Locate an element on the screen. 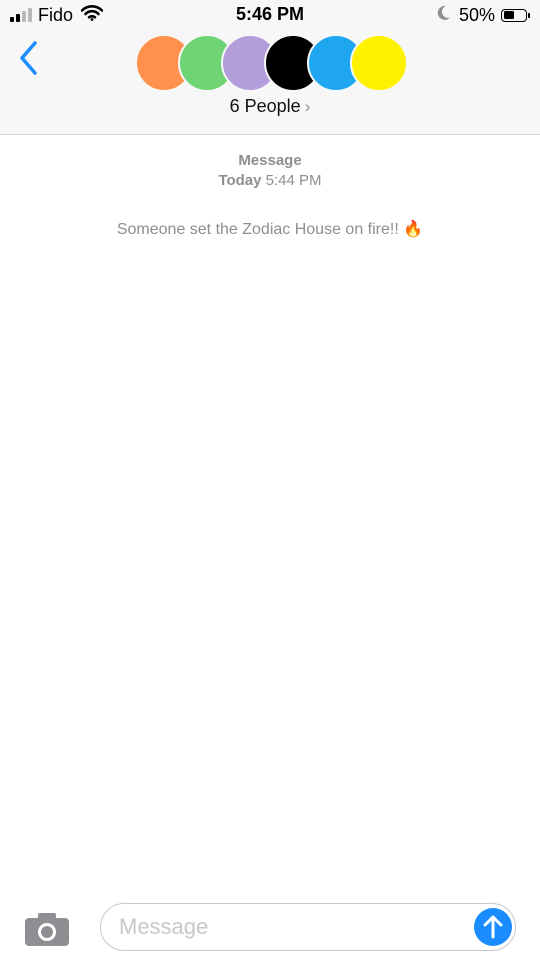 Image resolution: width=540 pixels, height=960 pixels. camera-button is located at coordinates (47, 929).